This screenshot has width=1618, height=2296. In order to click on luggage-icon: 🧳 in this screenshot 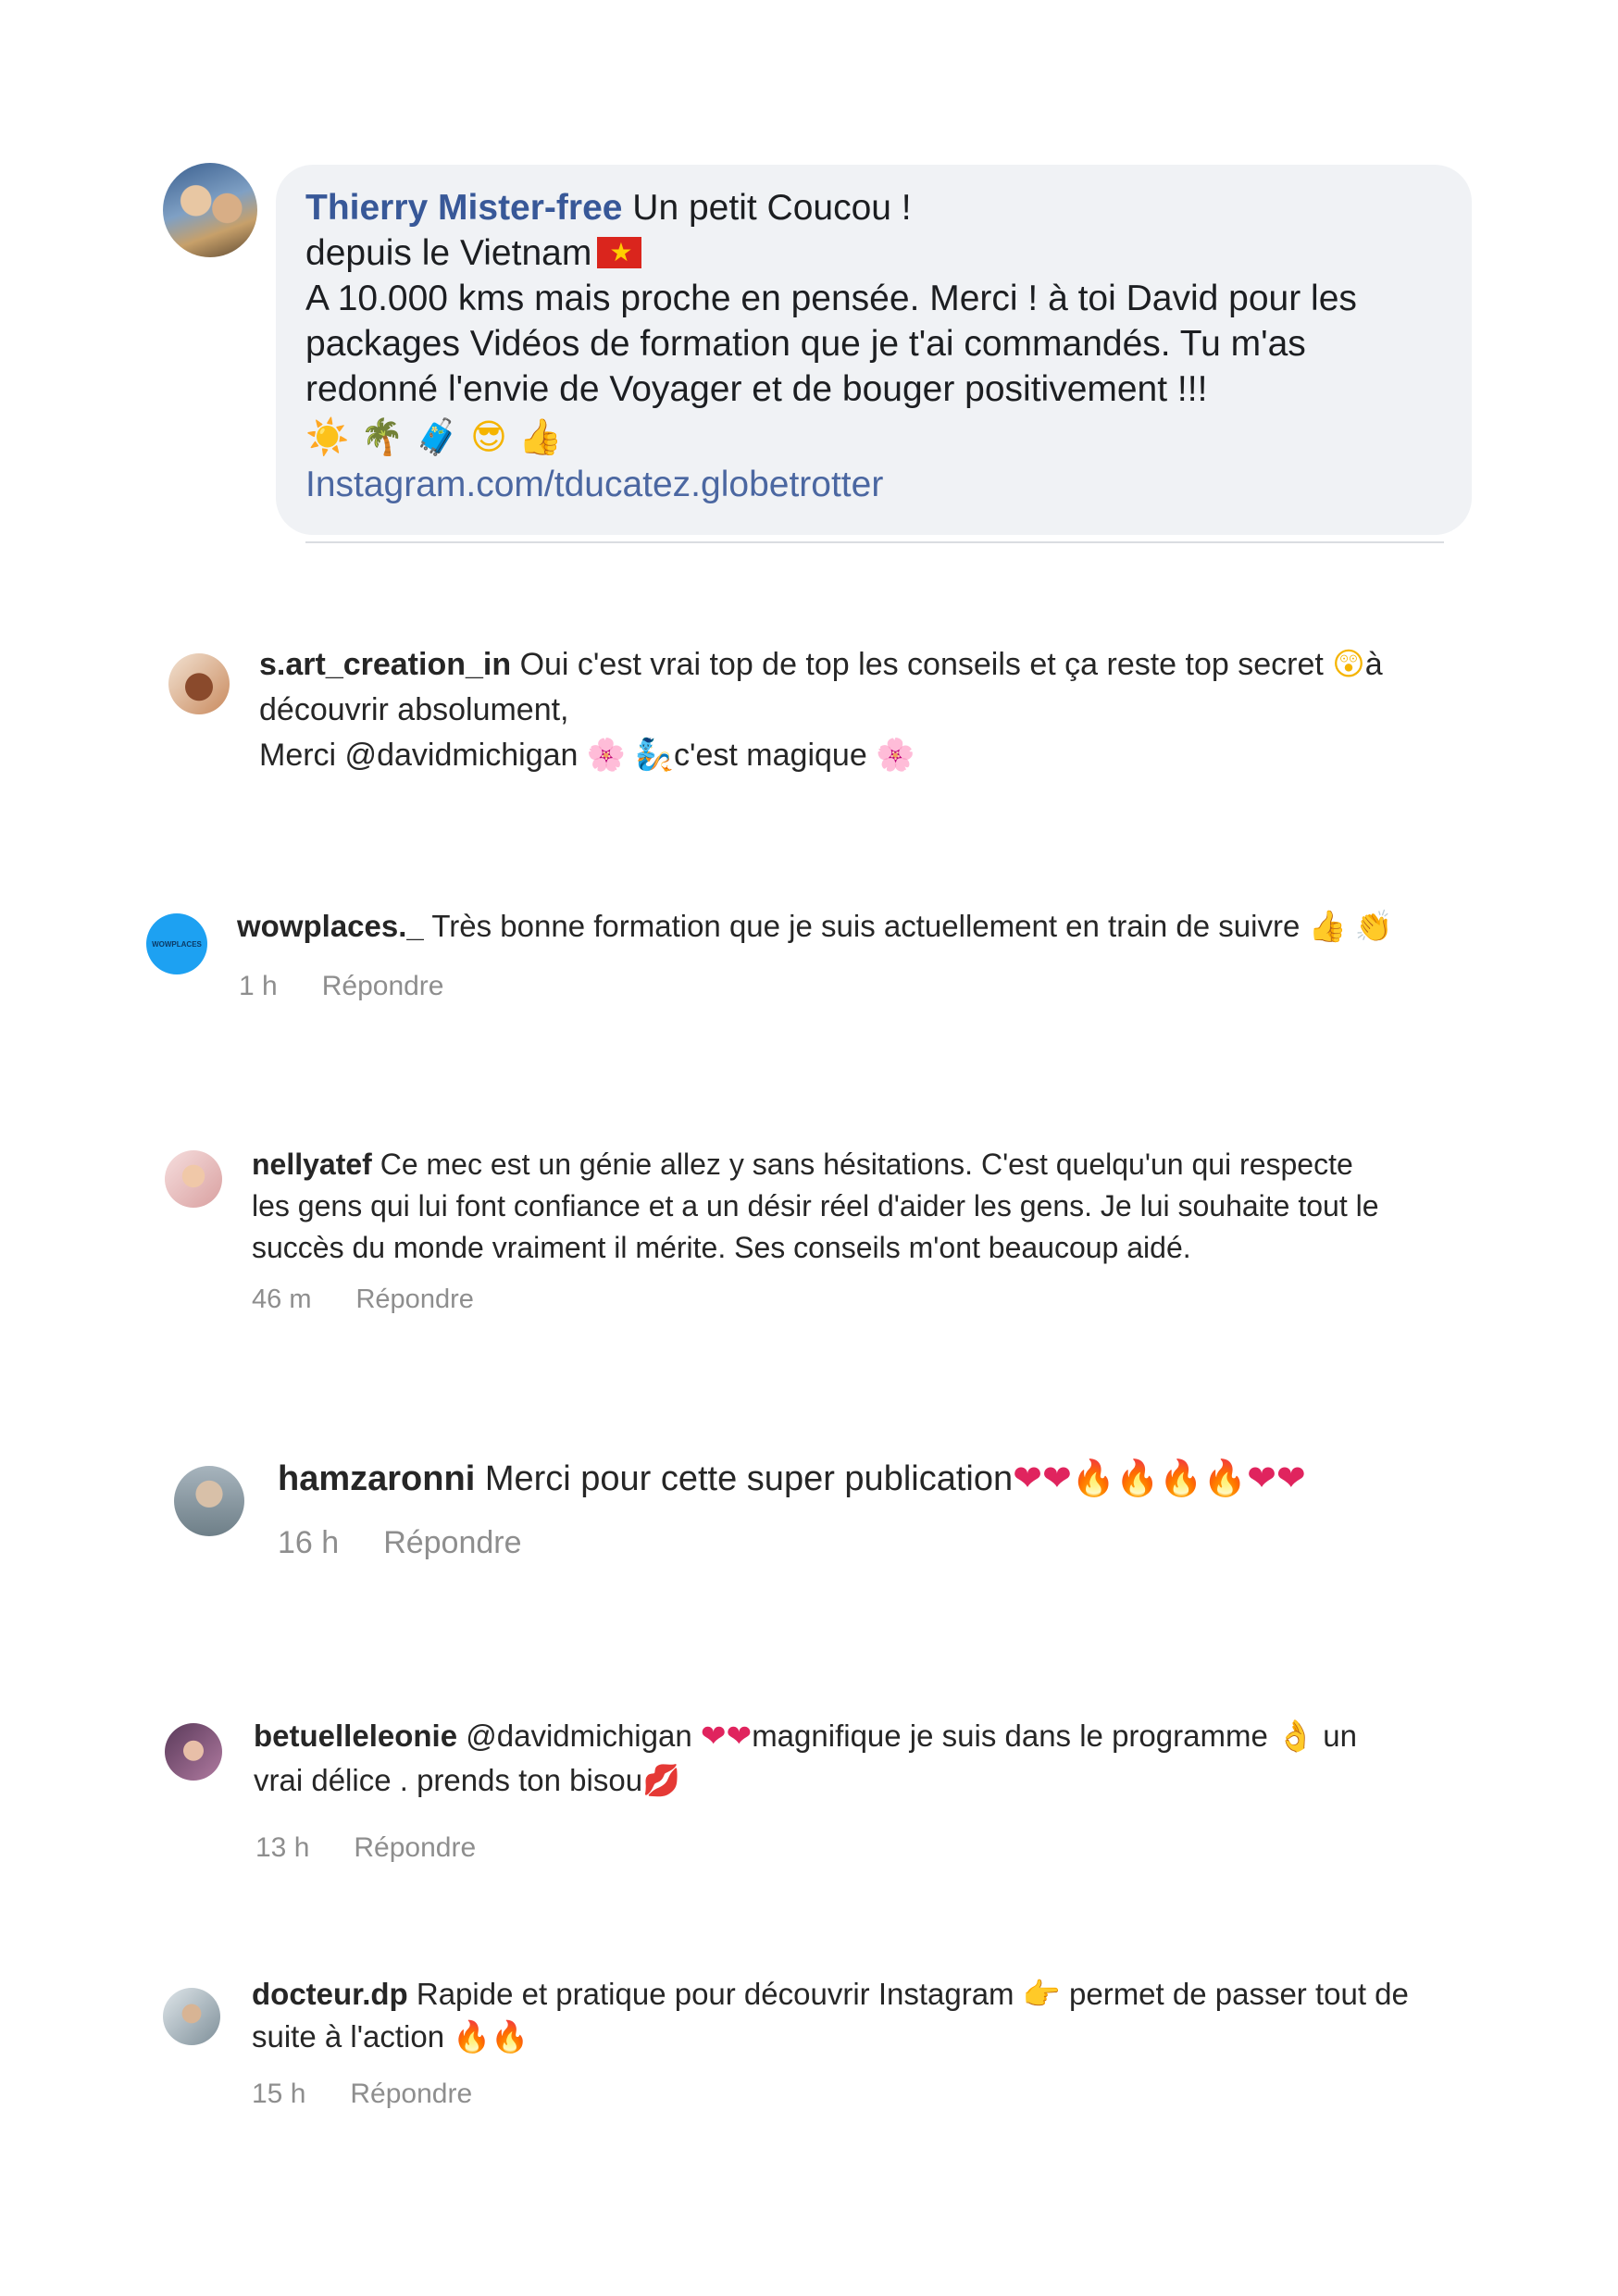, I will do `click(437, 437)`.